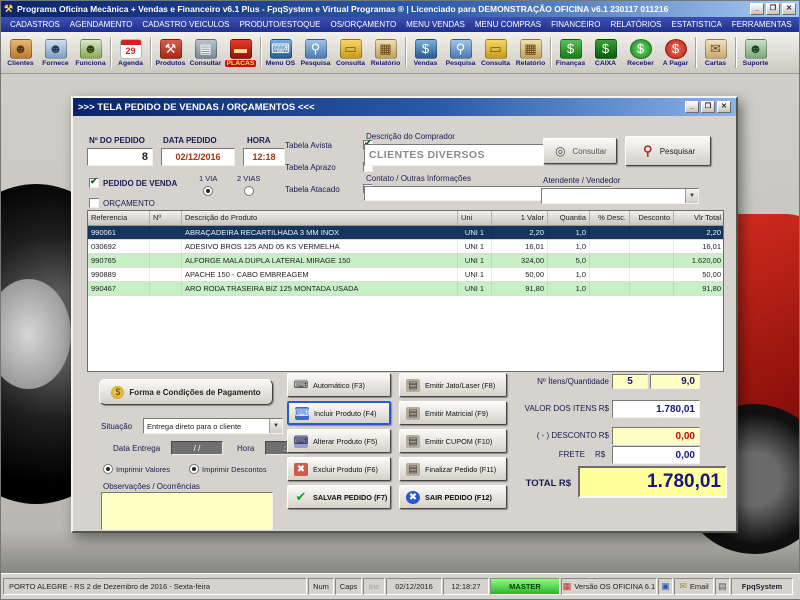 The height and width of the screenshot is (600, 800). I want to click on imprimir-valores-radio: Imprimir Valores, so click(136, 469).